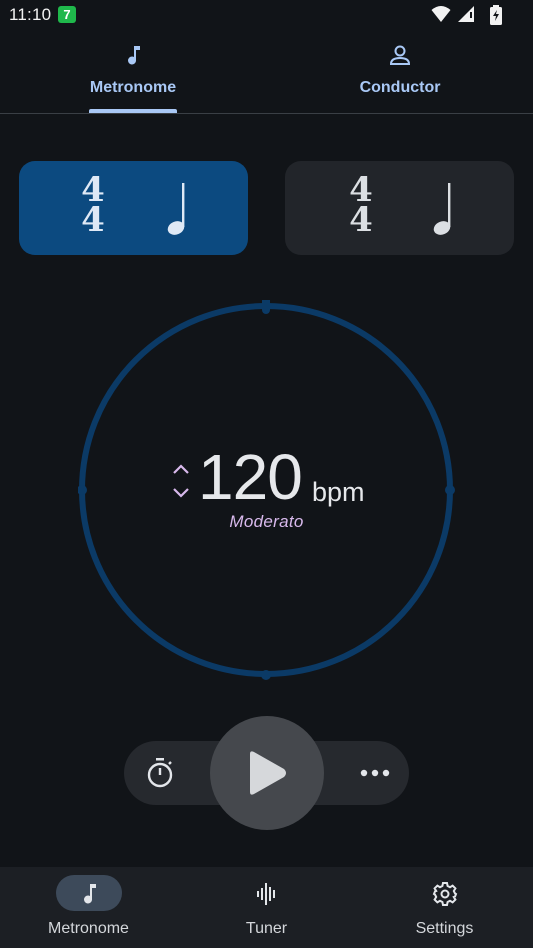  Describe the element at coordinates (400, 87) in the screenshot. I see `tab-conductor-label: Conductor` at that location.